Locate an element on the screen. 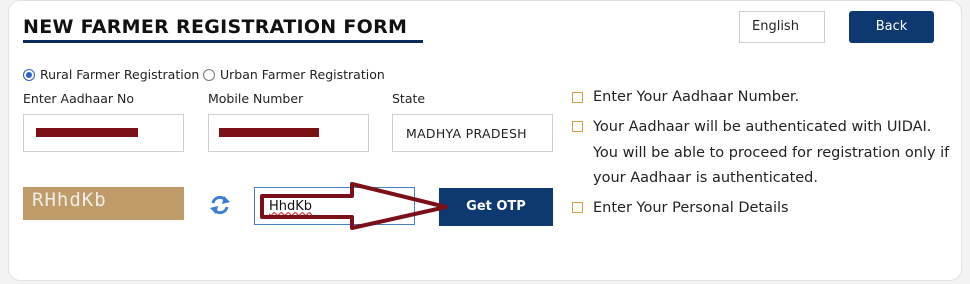  mobile-label: Mobile Number is located at coordinates (256, 98).